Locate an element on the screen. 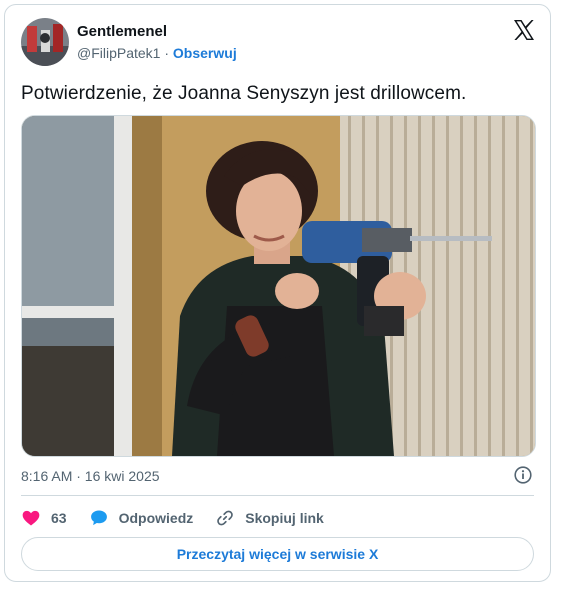 This screenshot has width=563, height=595. timestamp: 8:16 AM · 16 kwi 2025 is located at coordinates (90, 476).